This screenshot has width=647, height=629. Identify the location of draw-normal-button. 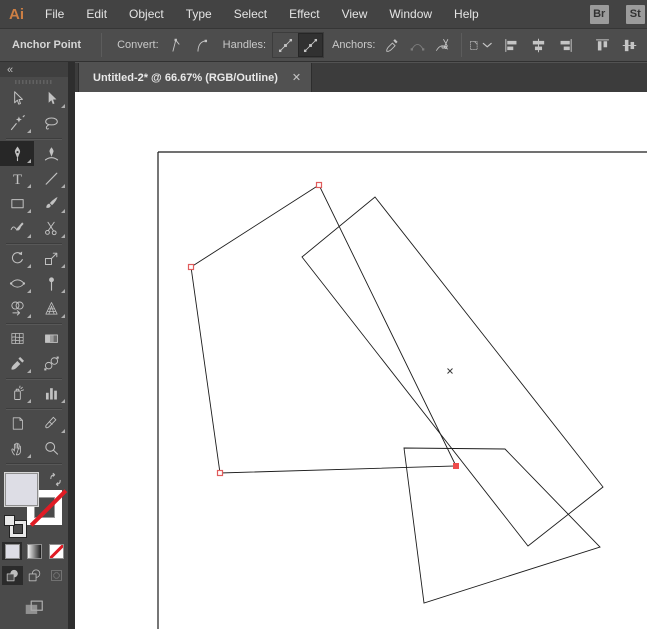
(12, 575).